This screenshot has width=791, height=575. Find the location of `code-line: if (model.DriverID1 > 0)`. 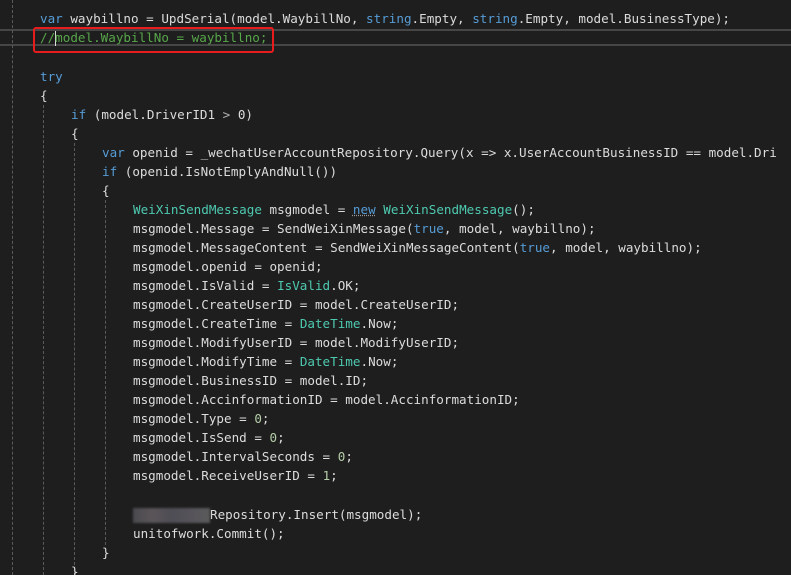

code-line: if (model.DriverID1 > 0) is located at coordinates (395, 114).